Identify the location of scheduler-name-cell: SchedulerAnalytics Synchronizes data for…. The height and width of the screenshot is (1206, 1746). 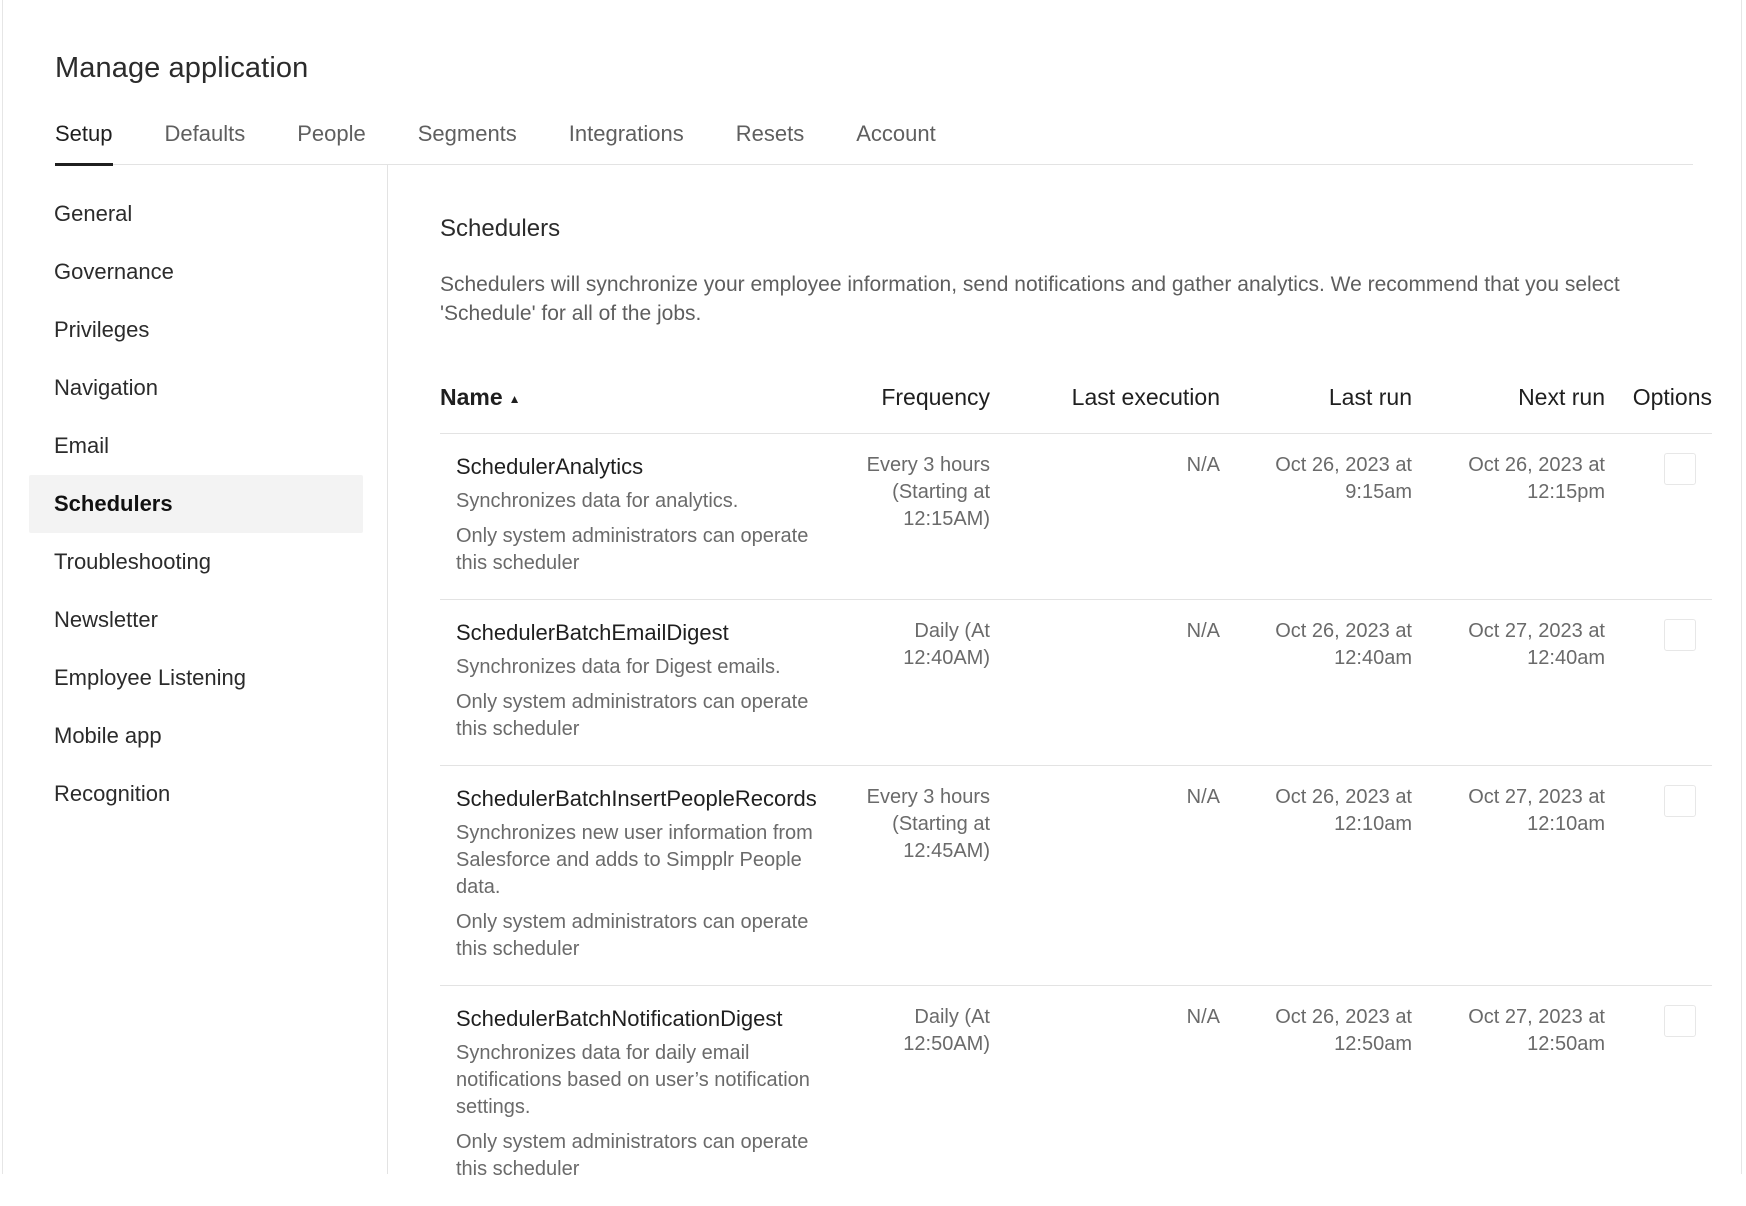
(643, 518).